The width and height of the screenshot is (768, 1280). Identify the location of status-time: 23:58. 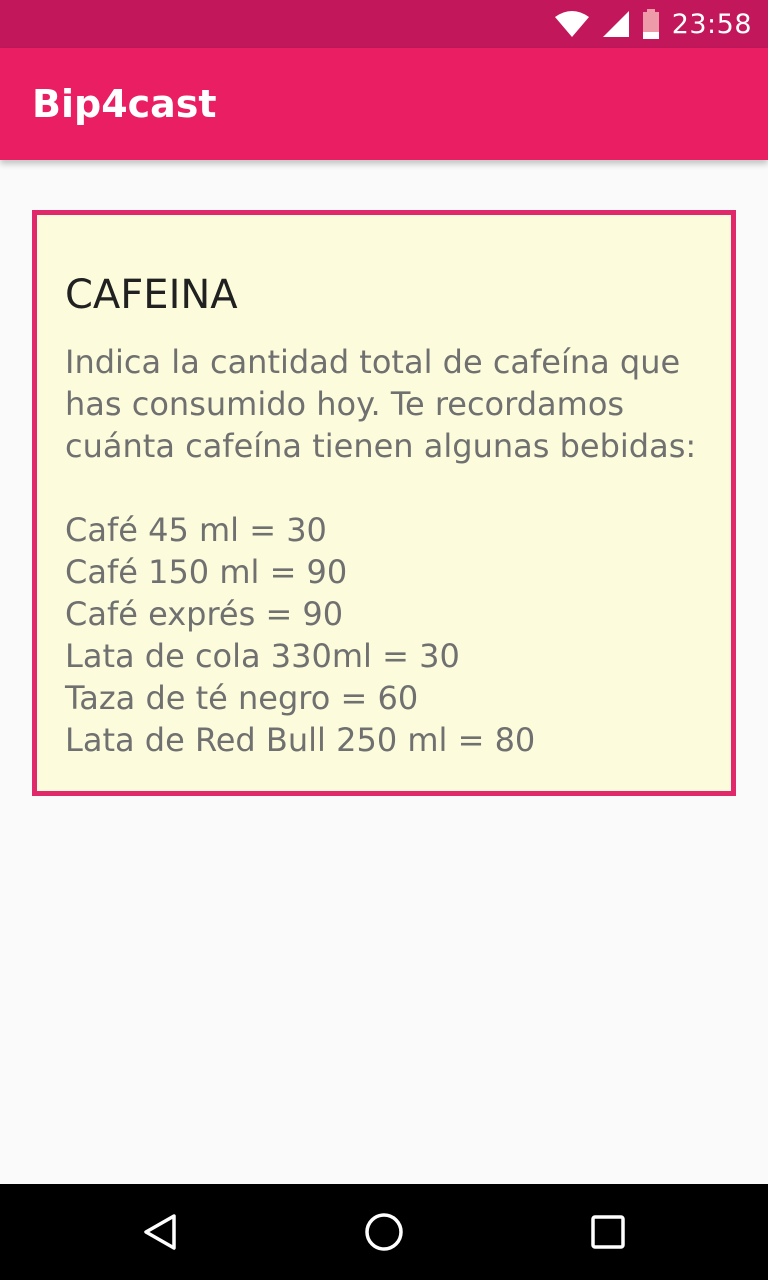
(711, 24).